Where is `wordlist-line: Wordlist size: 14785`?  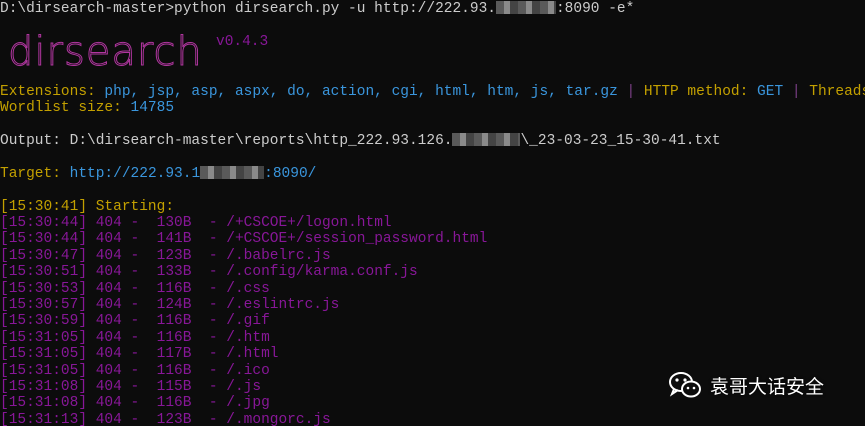
wordlist-line: Wordlist size: 14785 is located at coordinates (87, 108).